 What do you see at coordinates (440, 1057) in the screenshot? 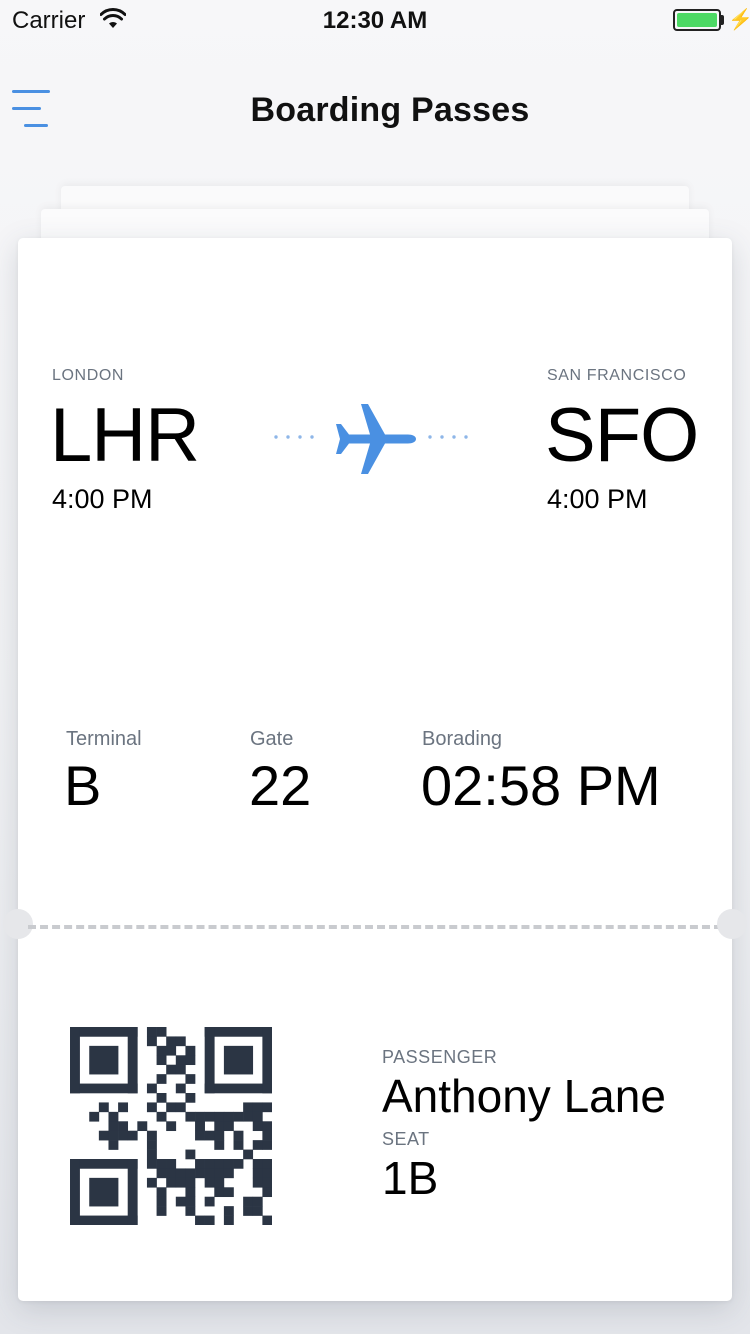
I see `passenger-label: PASSENGER` at bounding box center [440, 1057].